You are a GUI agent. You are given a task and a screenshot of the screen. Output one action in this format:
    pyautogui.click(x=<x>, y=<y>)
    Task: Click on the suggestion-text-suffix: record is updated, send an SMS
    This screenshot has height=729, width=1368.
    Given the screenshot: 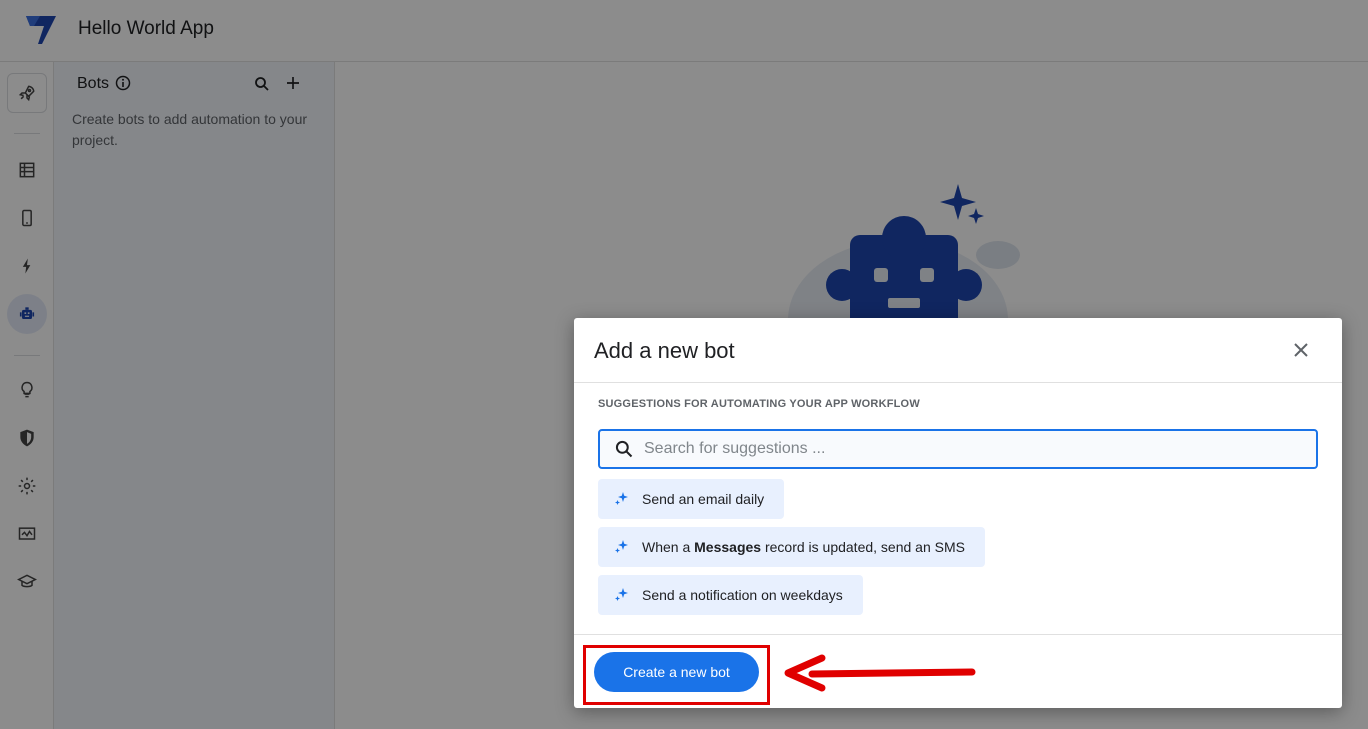 What is the action you would take?
    pyautogui.click(x=863, y=547)
    